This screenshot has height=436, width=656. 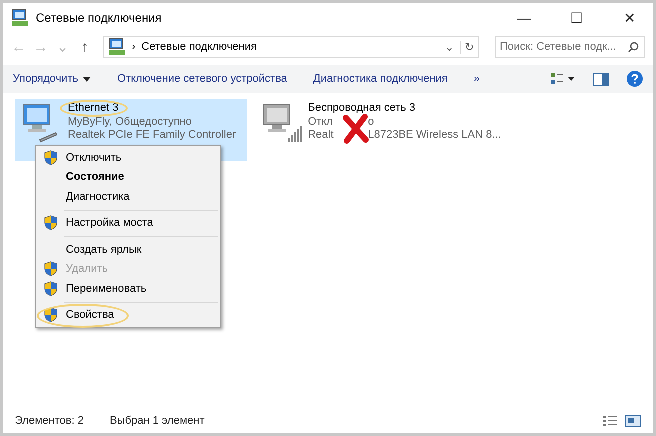 I want to click on toolbar-button: », so click(x=477, y=79).